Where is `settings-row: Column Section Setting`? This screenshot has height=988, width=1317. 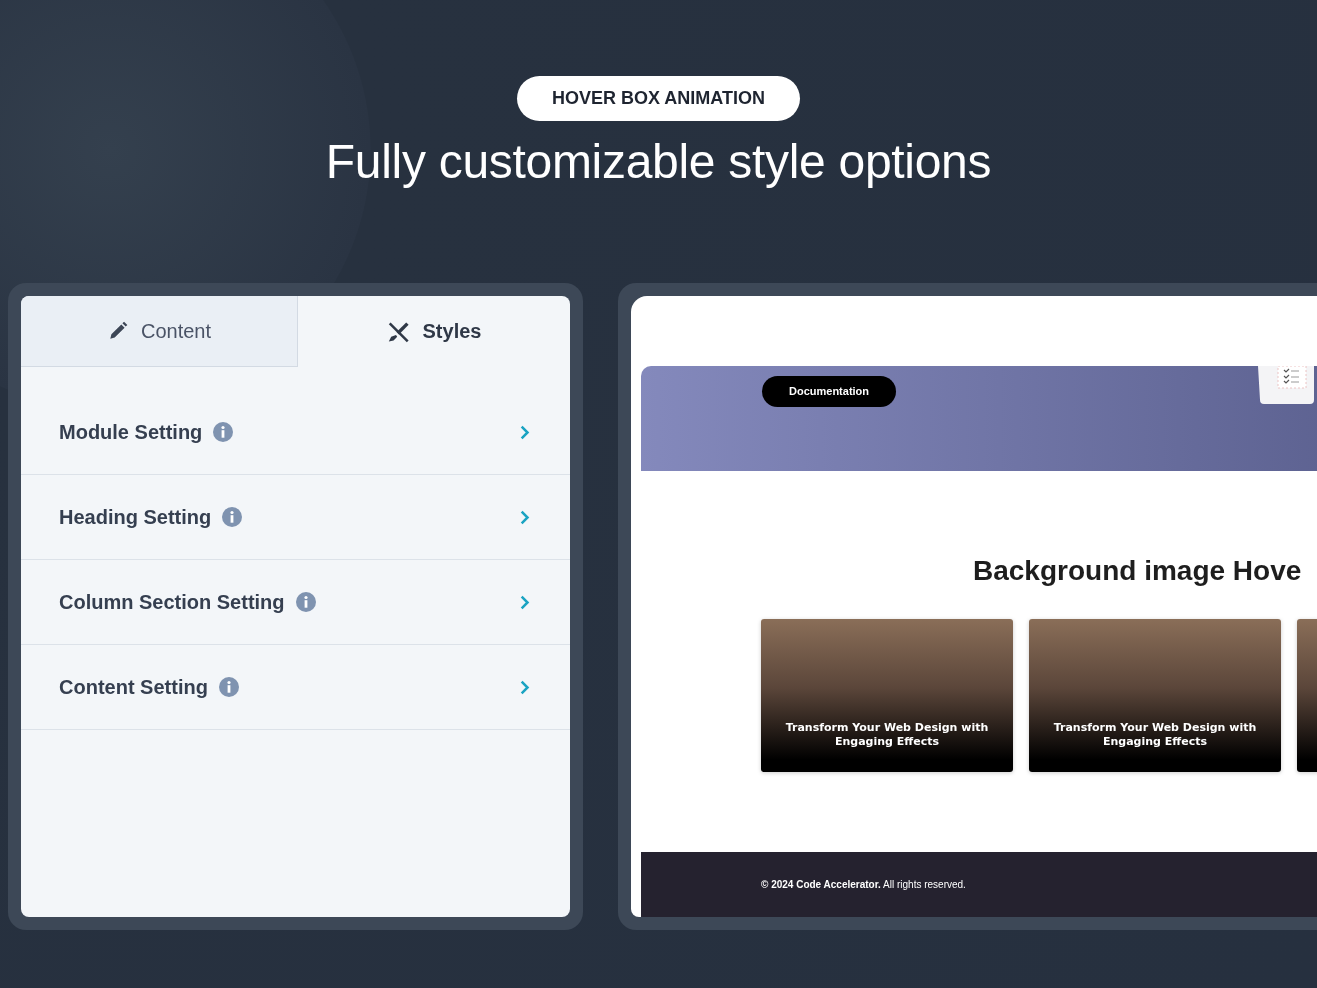
settings-row: Column Section Setting is located at coordinates (295, 602).